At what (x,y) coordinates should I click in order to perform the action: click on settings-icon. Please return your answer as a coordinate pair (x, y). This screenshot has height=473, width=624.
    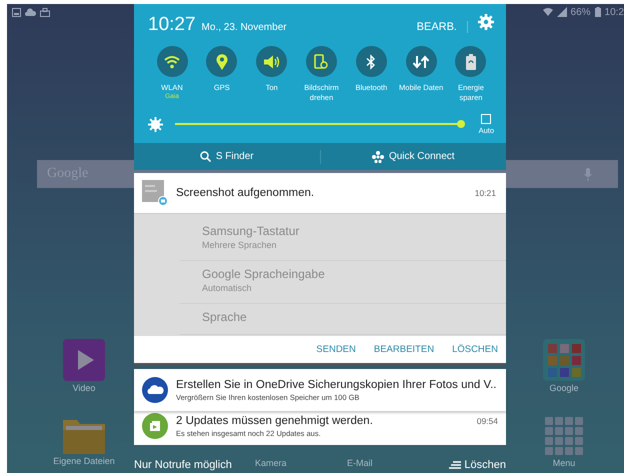
    Looking at the image, I should click on (486, 22).